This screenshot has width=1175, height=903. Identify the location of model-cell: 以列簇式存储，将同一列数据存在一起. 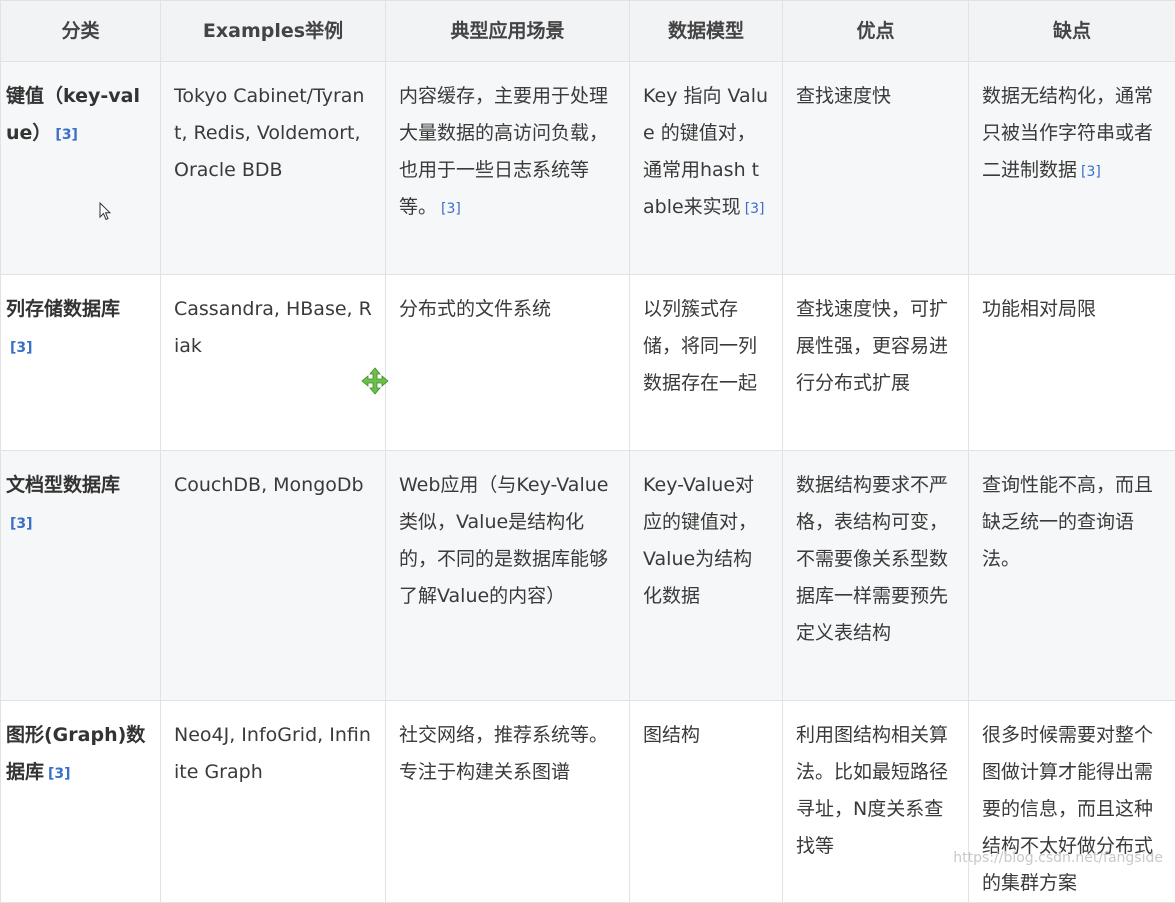
(706, 363).